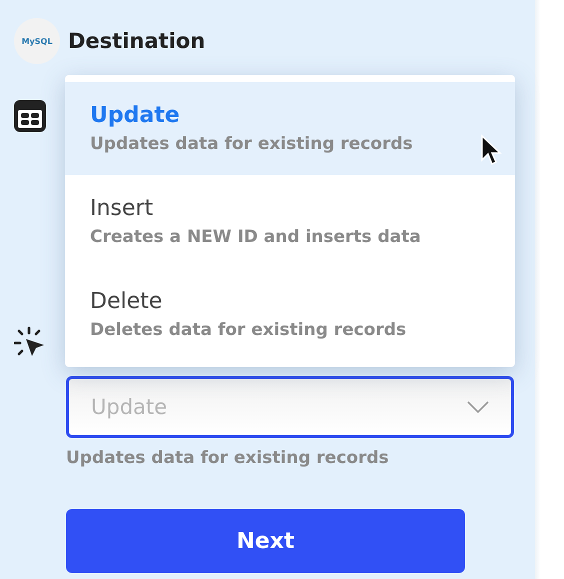 The height and width of the screenshot is (579, 564). I want to click on table-icon, so click(30, 116).